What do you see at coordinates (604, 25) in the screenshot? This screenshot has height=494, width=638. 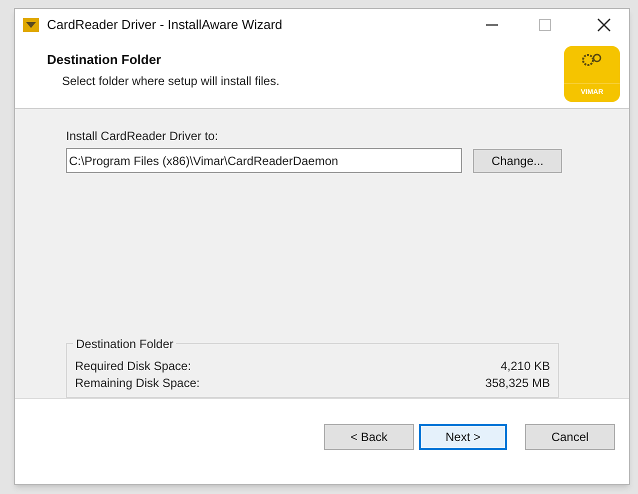 I see `close-icon` at bounding box center [604, 25].